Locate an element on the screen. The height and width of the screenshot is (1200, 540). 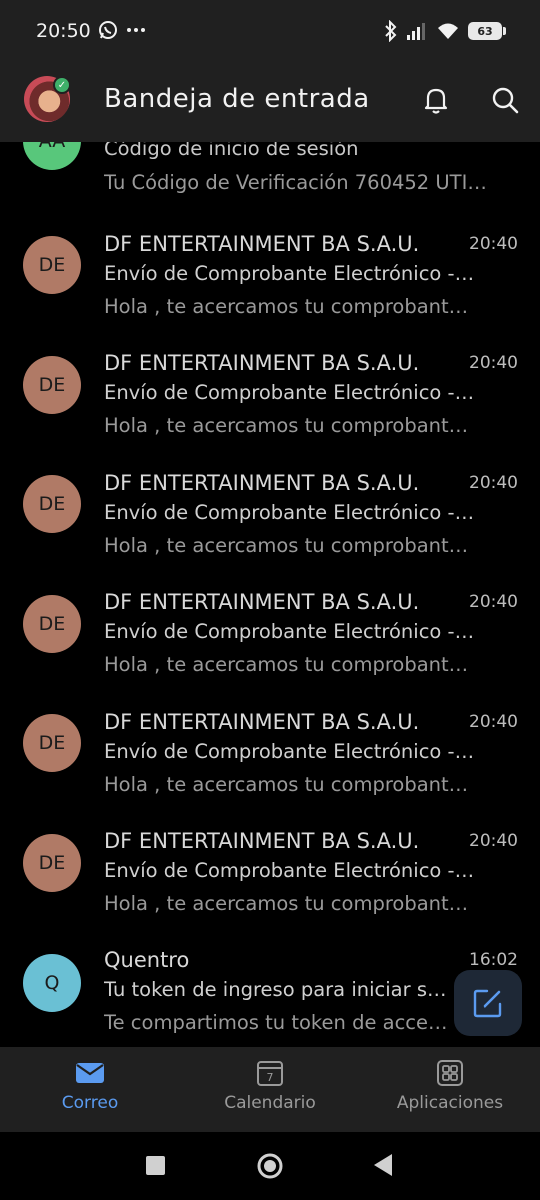
system-status-icons: 63 is located at coordinates (445, 31).